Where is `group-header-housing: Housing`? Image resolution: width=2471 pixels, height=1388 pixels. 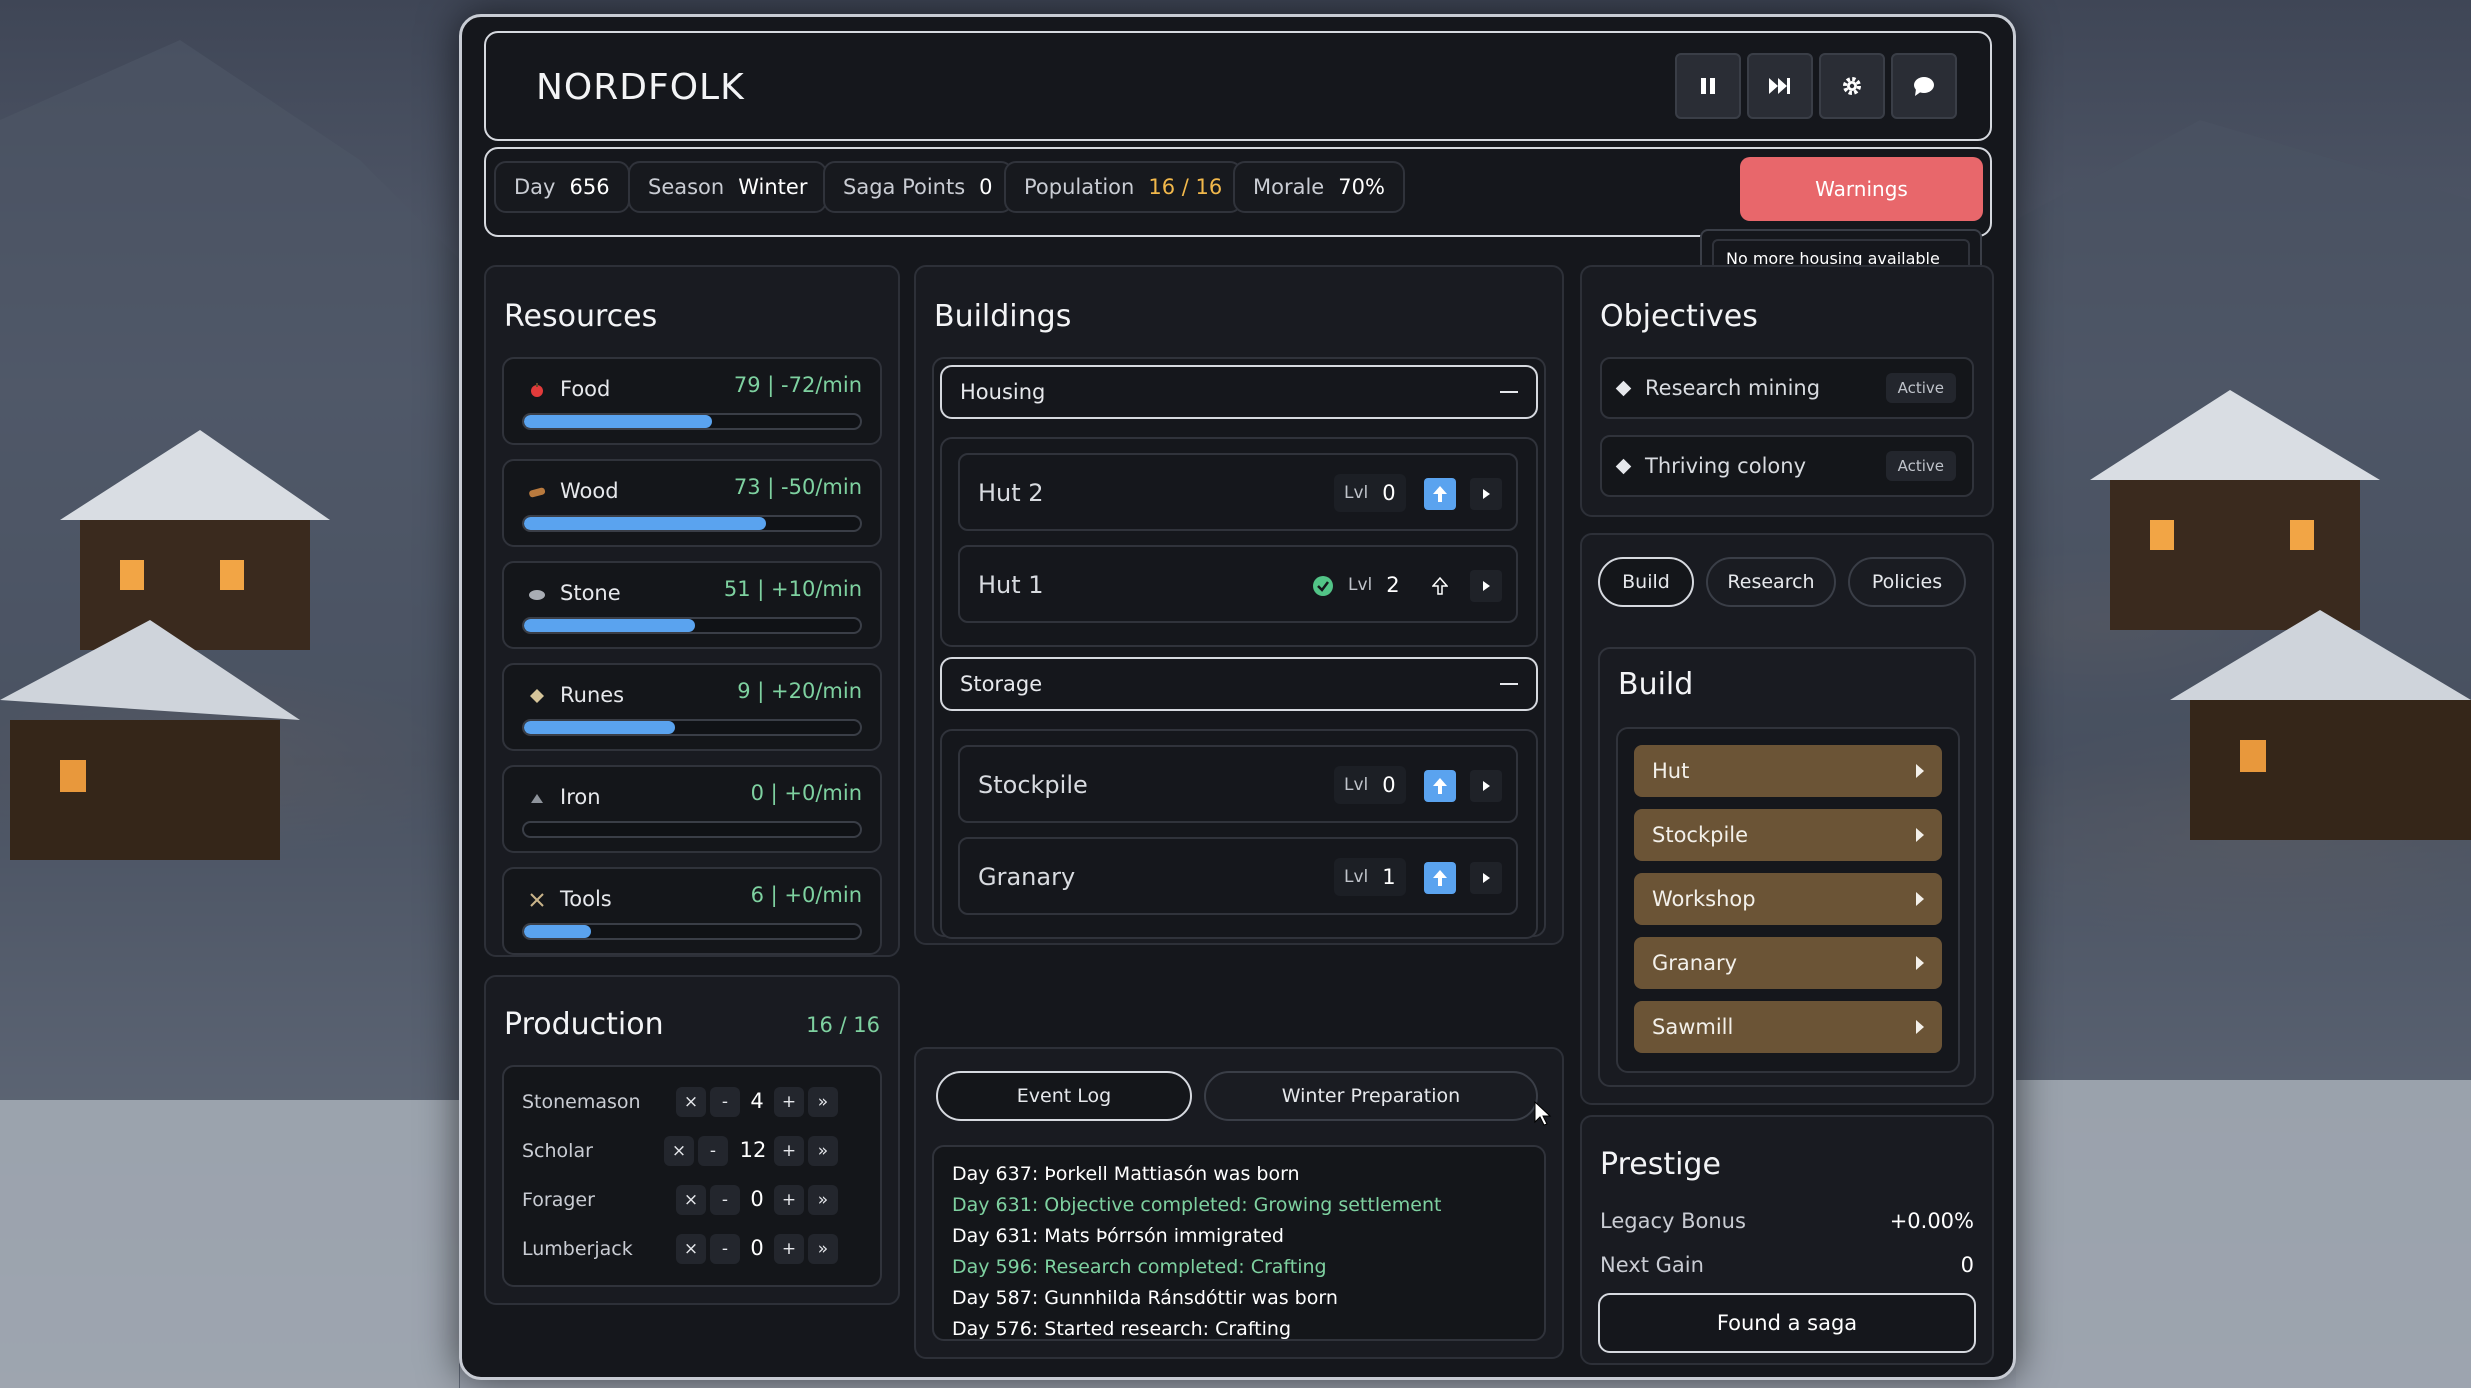
group-header-housing: Housing is located at coordinates (1239, 392).